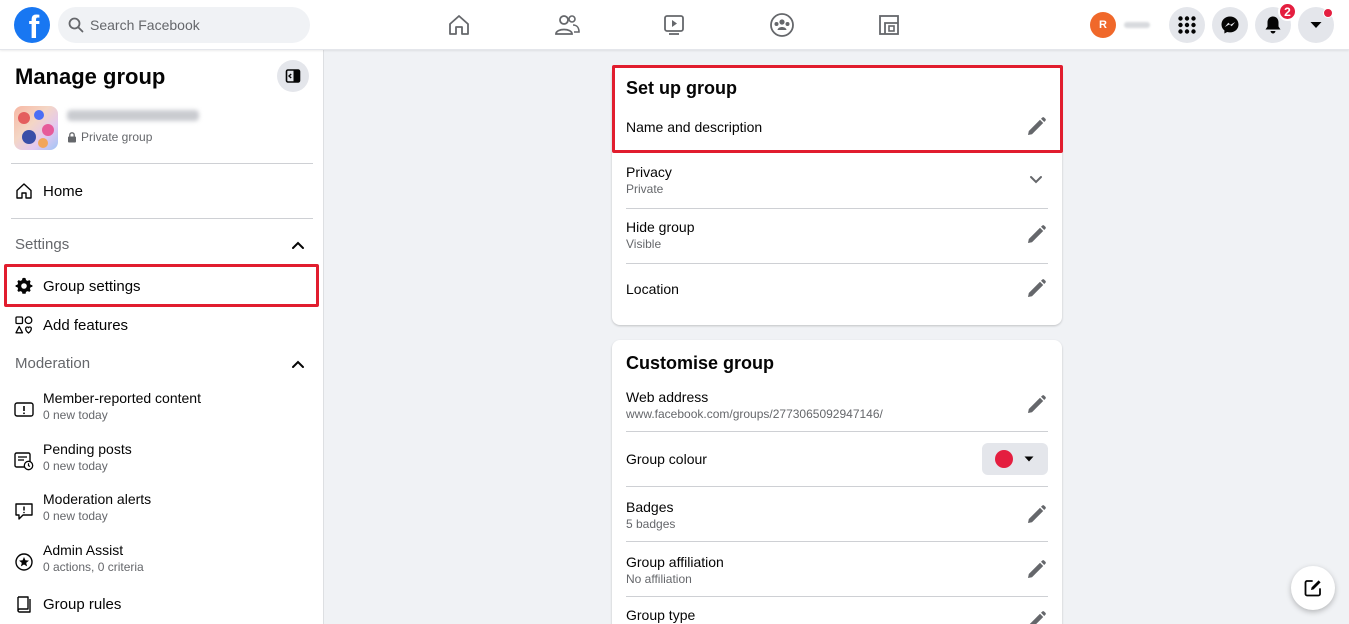 This screenshot has height=624, width=1349. I want to click on search-icon, so click(76, 25).